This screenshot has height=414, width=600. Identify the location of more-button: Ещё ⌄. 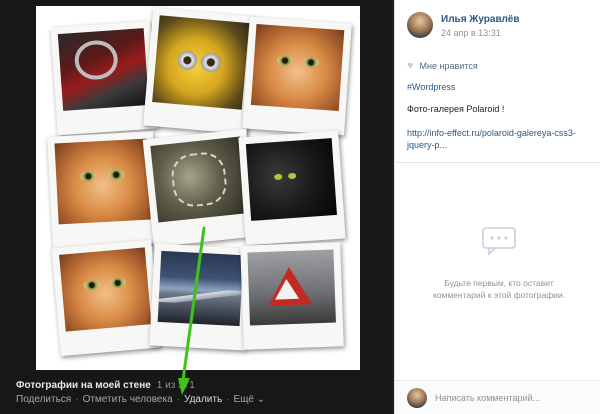
(250, 399).